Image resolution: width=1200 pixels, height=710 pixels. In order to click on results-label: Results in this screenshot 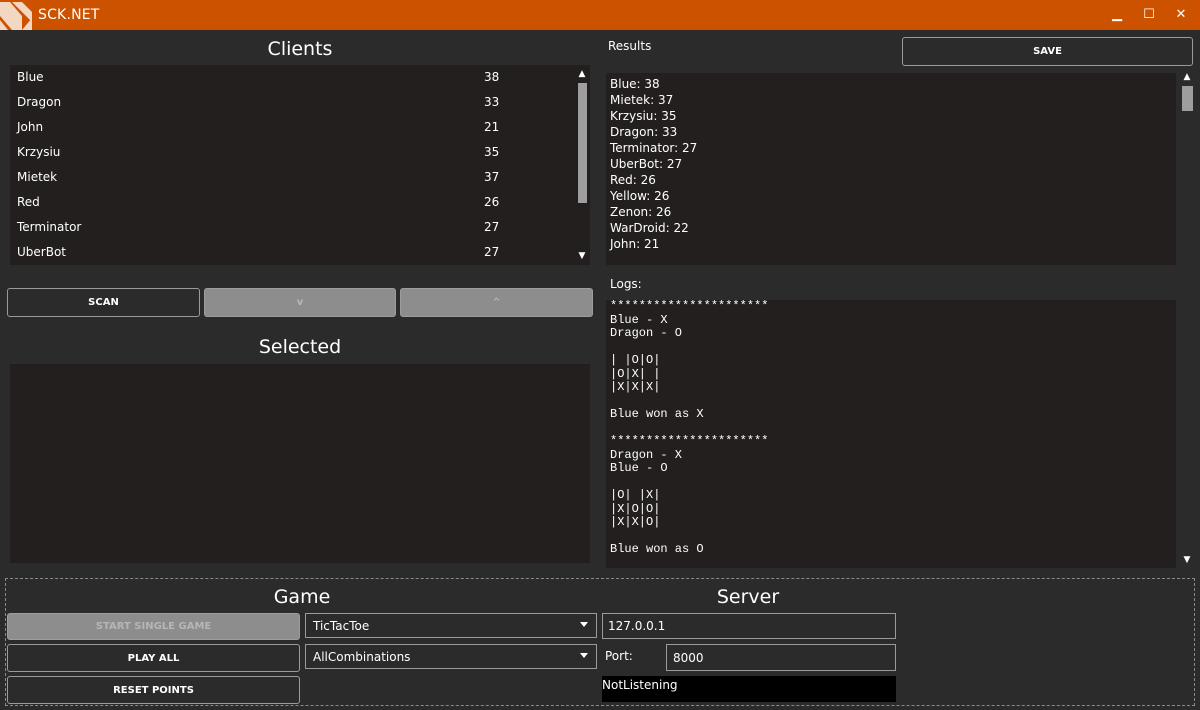, I will do `click(630, 46)`.